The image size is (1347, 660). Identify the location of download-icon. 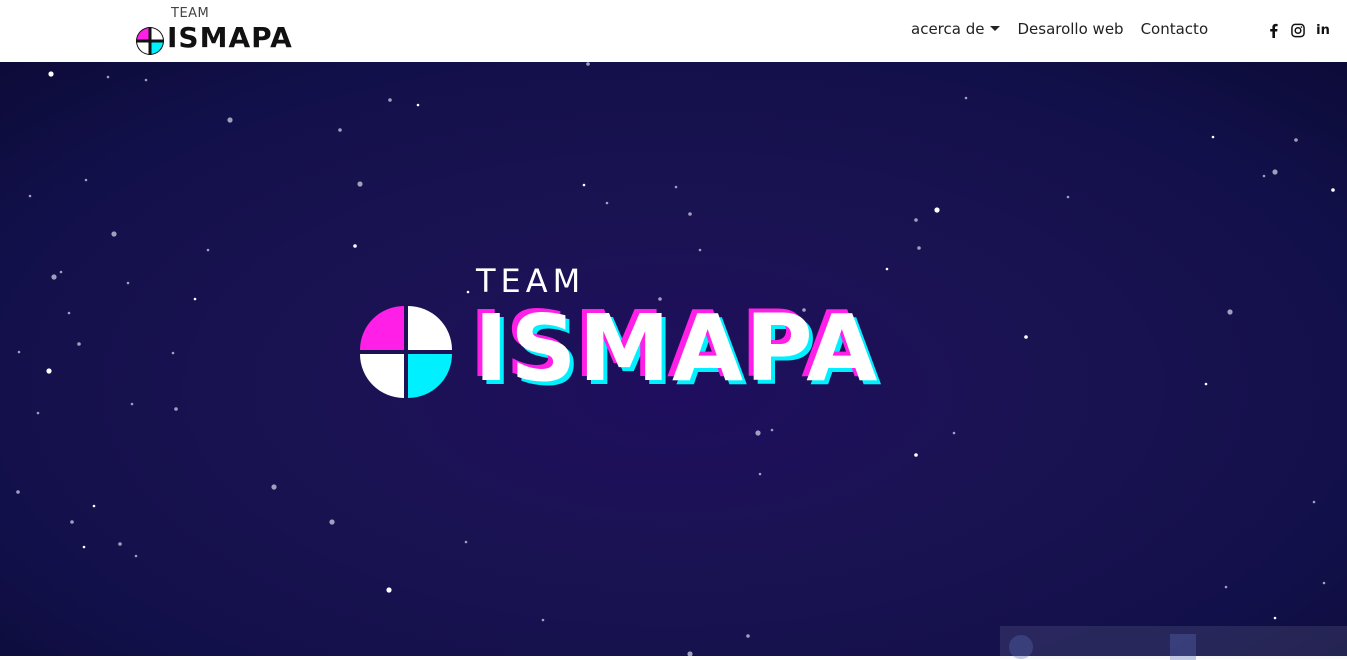
(1021, 647).